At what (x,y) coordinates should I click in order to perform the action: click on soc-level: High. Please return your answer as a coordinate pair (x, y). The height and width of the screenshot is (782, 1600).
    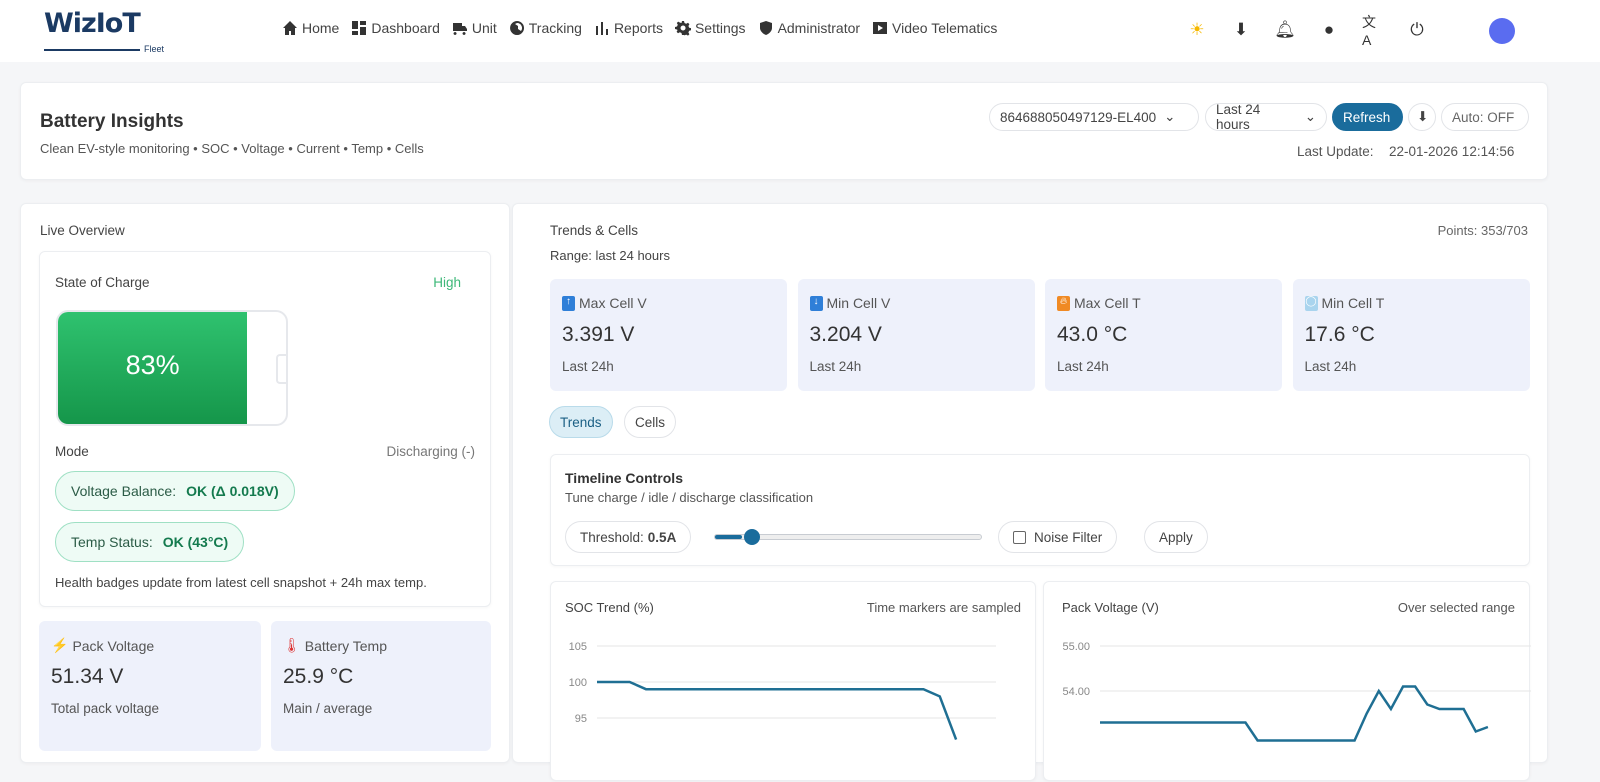
    Looking at the image, I should click on (447, 282).